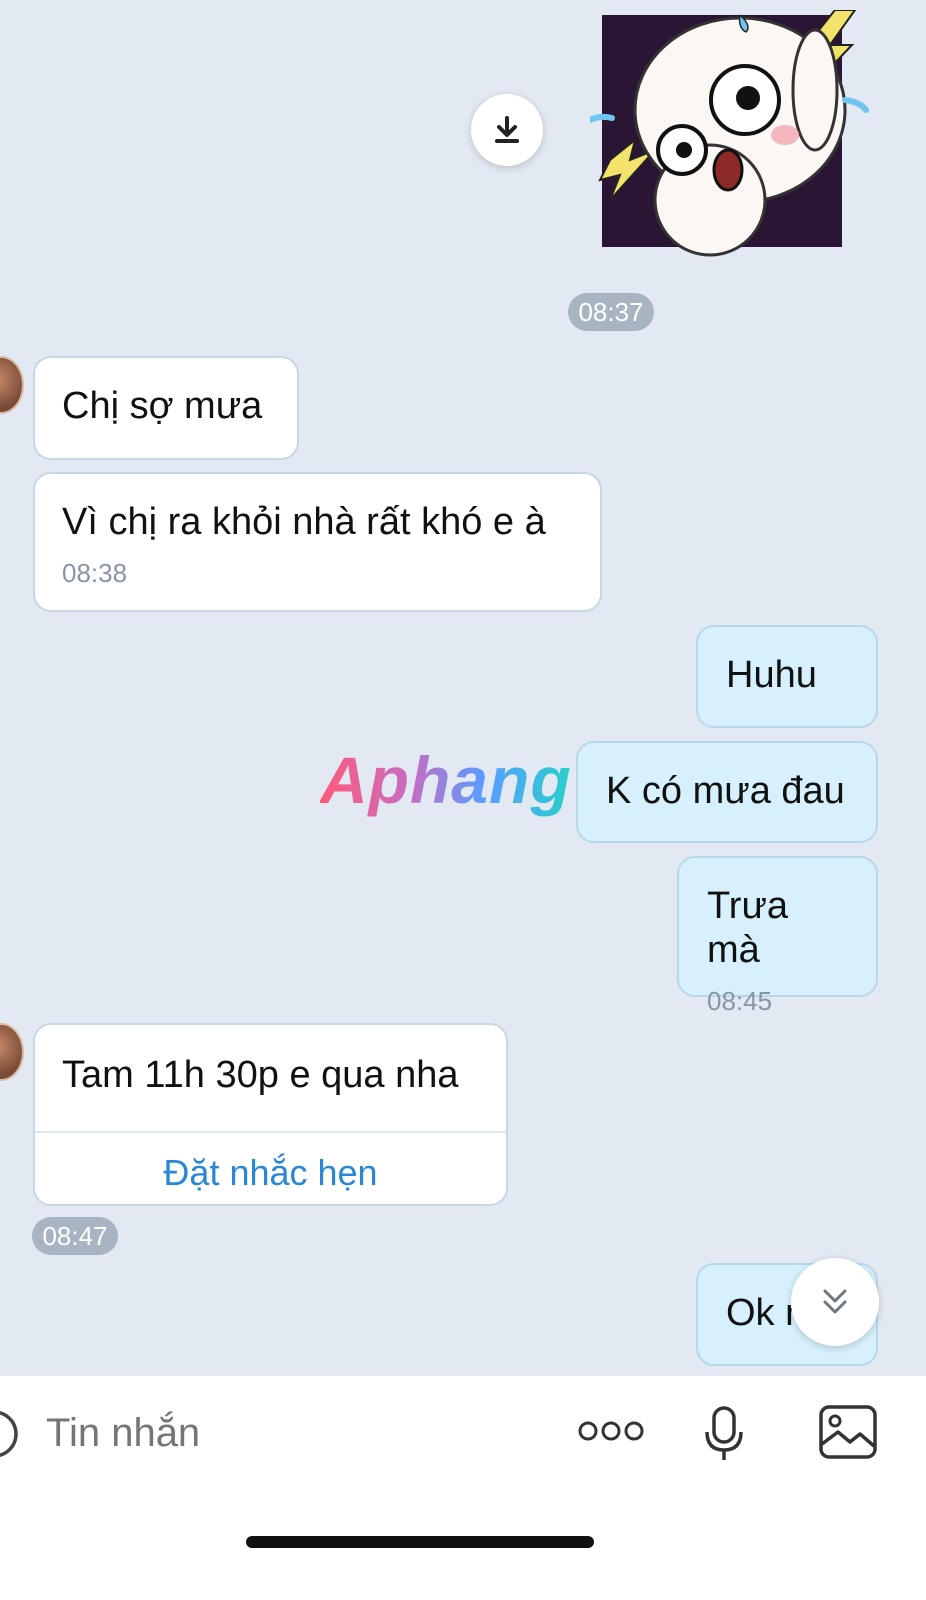 This screenshot has height=1600, width=926. What do you see at coordinates (724, 1434) in the screenshot?
I see `microphone-icon` at bounding box center [724, 1434].